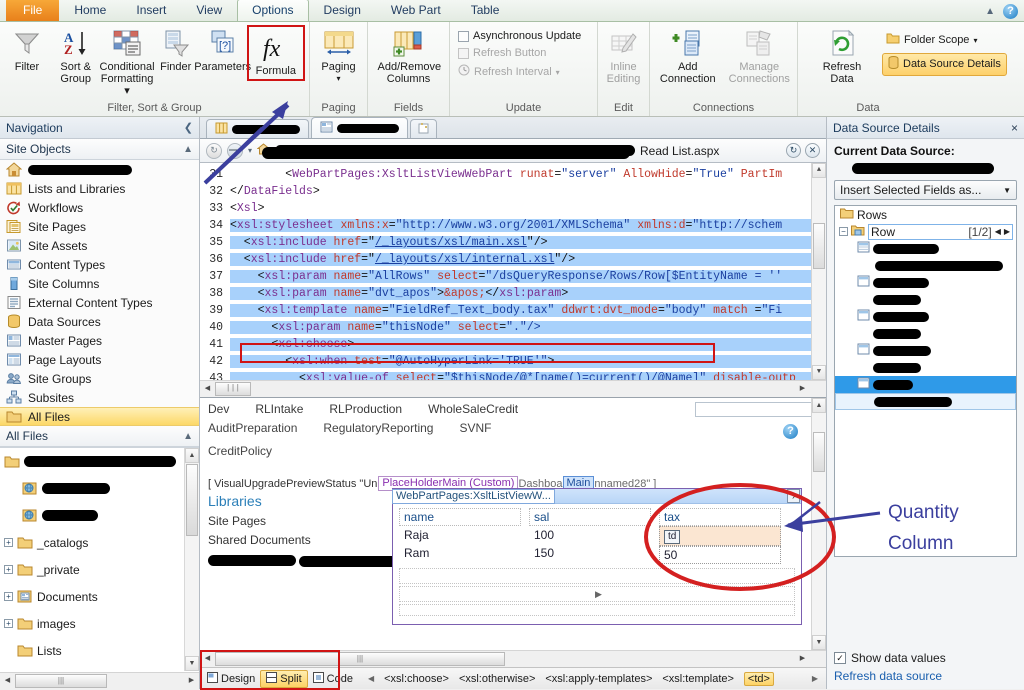 The height and width of the screenshot is (690, 1024). Describe the element at coordinates (463, 36) in the screenshot. I see `asynchronous-update-checkbox` at that location.